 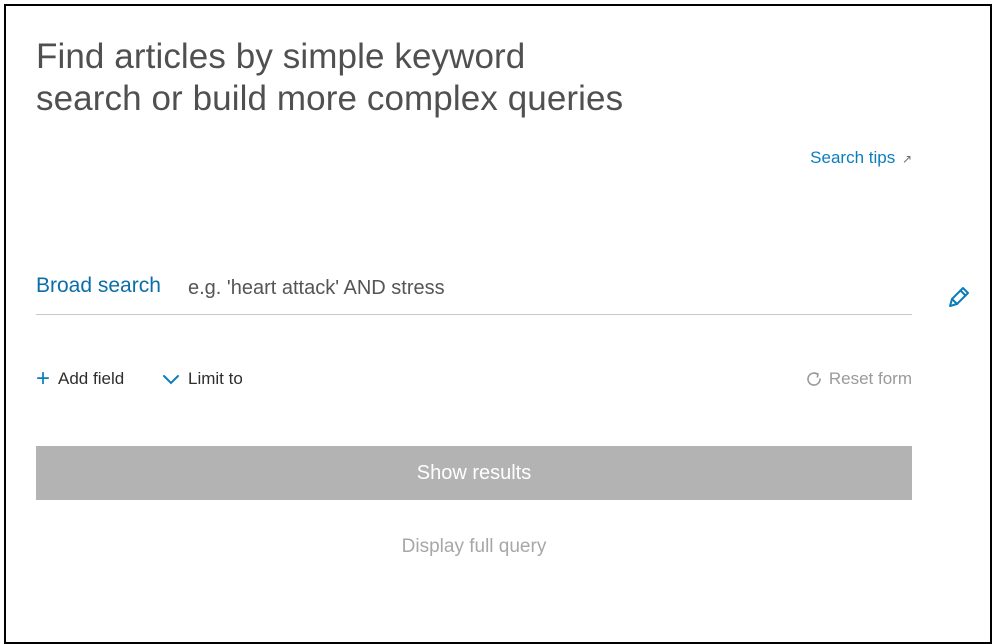 I want to click on search-tips-link: Search tips ↗, so click(x=861, y=158).